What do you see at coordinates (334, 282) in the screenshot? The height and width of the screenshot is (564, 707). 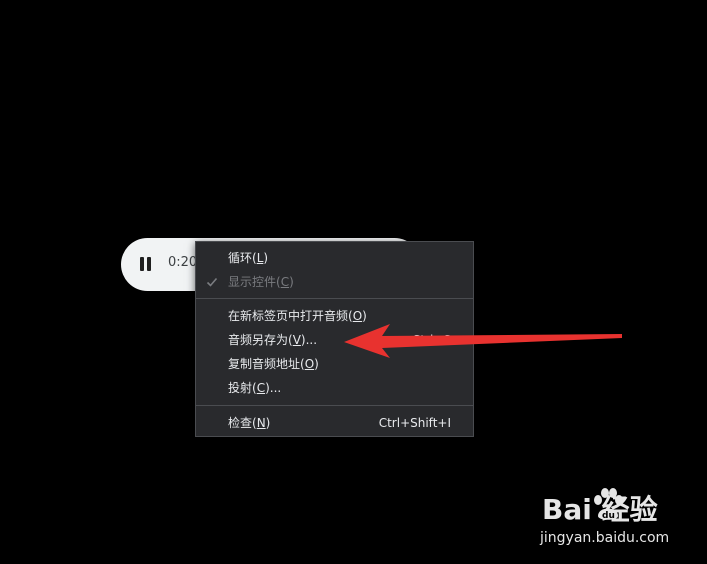 I see `menu-item-show-controls: 显示控件(C)` at bounding box center [334, 282].